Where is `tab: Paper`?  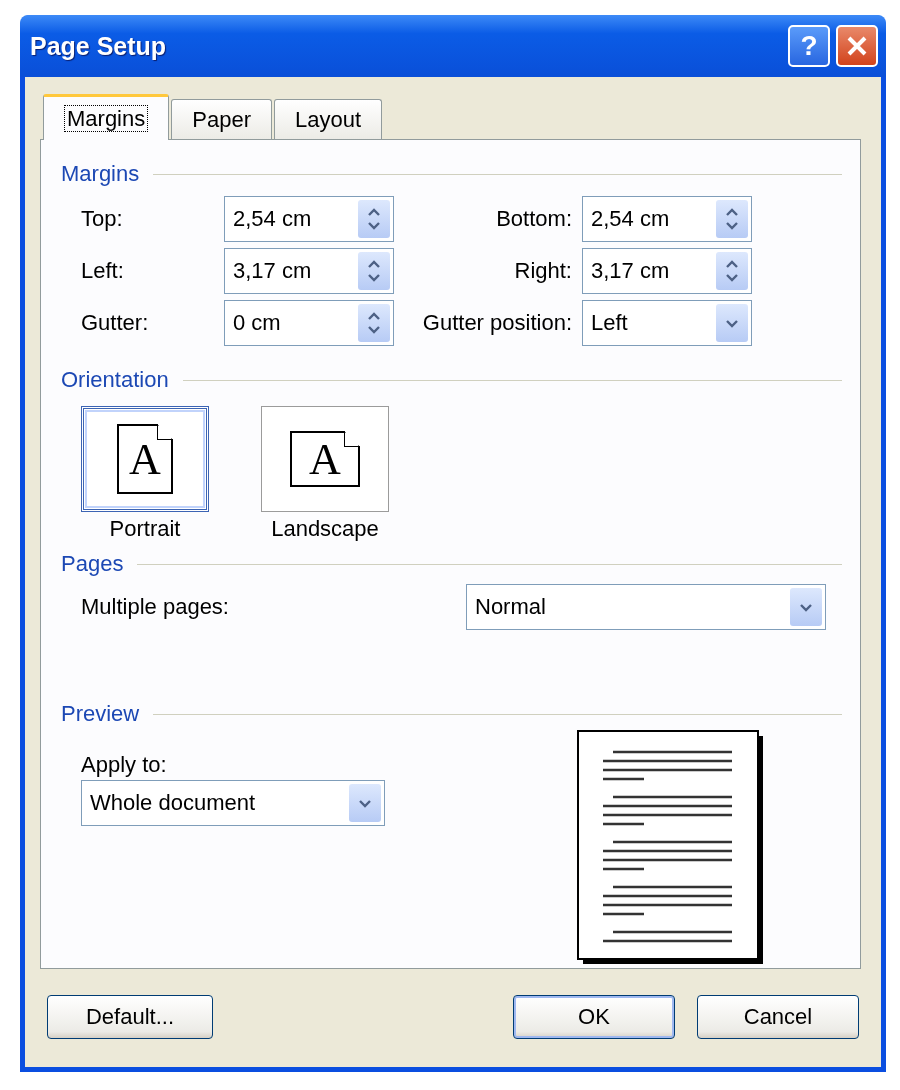 tab: Paper is located at coordinates (221, 119).